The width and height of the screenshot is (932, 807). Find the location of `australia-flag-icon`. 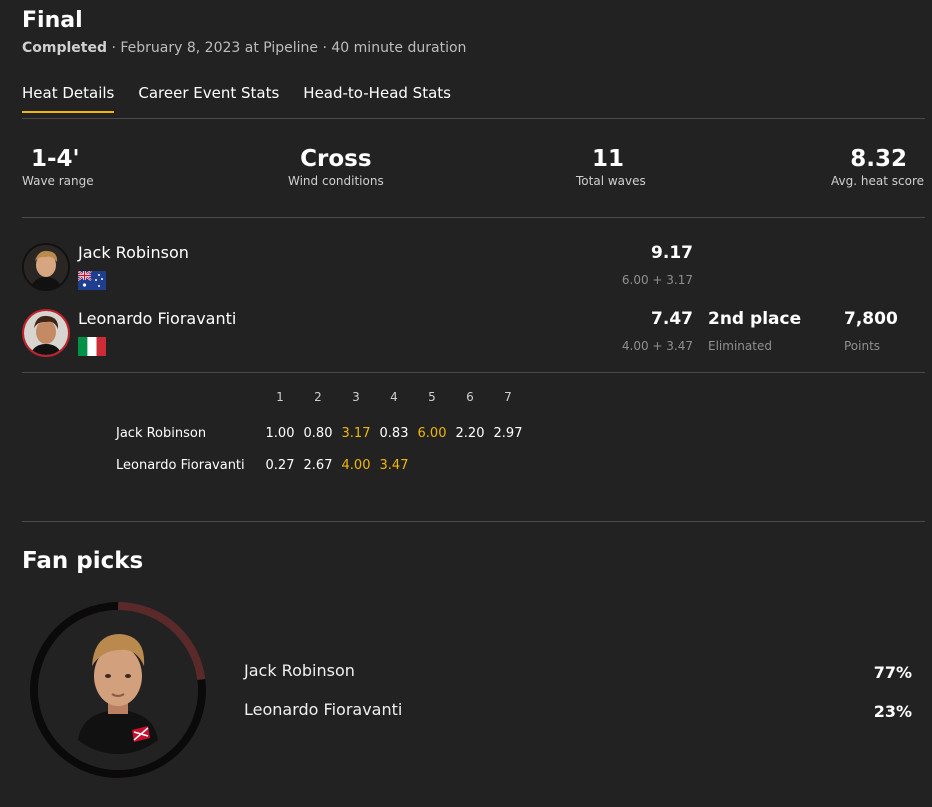

australia-flag-icon is located at coordinates (92, 280).